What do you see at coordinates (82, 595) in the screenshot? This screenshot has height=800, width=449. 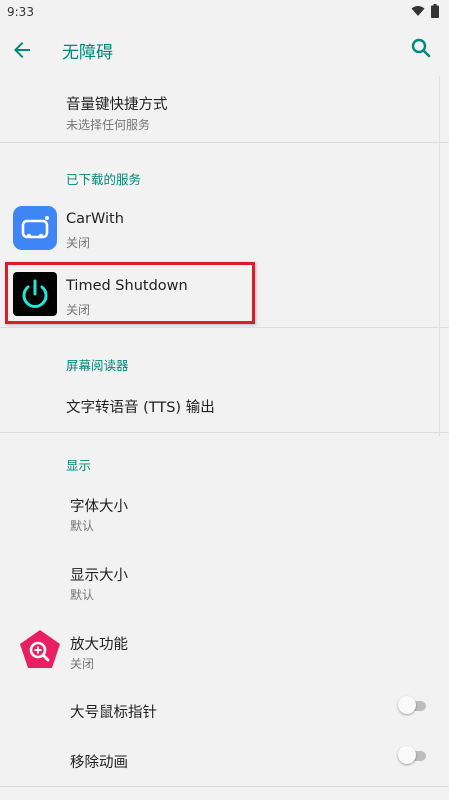 I see `display-size-subtitle: 默认` at bounding box center [82, 595].